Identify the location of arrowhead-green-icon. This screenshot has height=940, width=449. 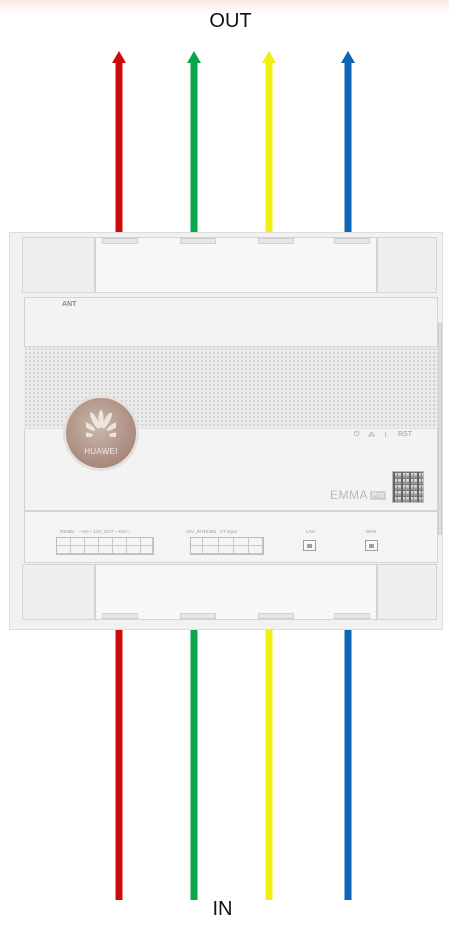
(194, 57).